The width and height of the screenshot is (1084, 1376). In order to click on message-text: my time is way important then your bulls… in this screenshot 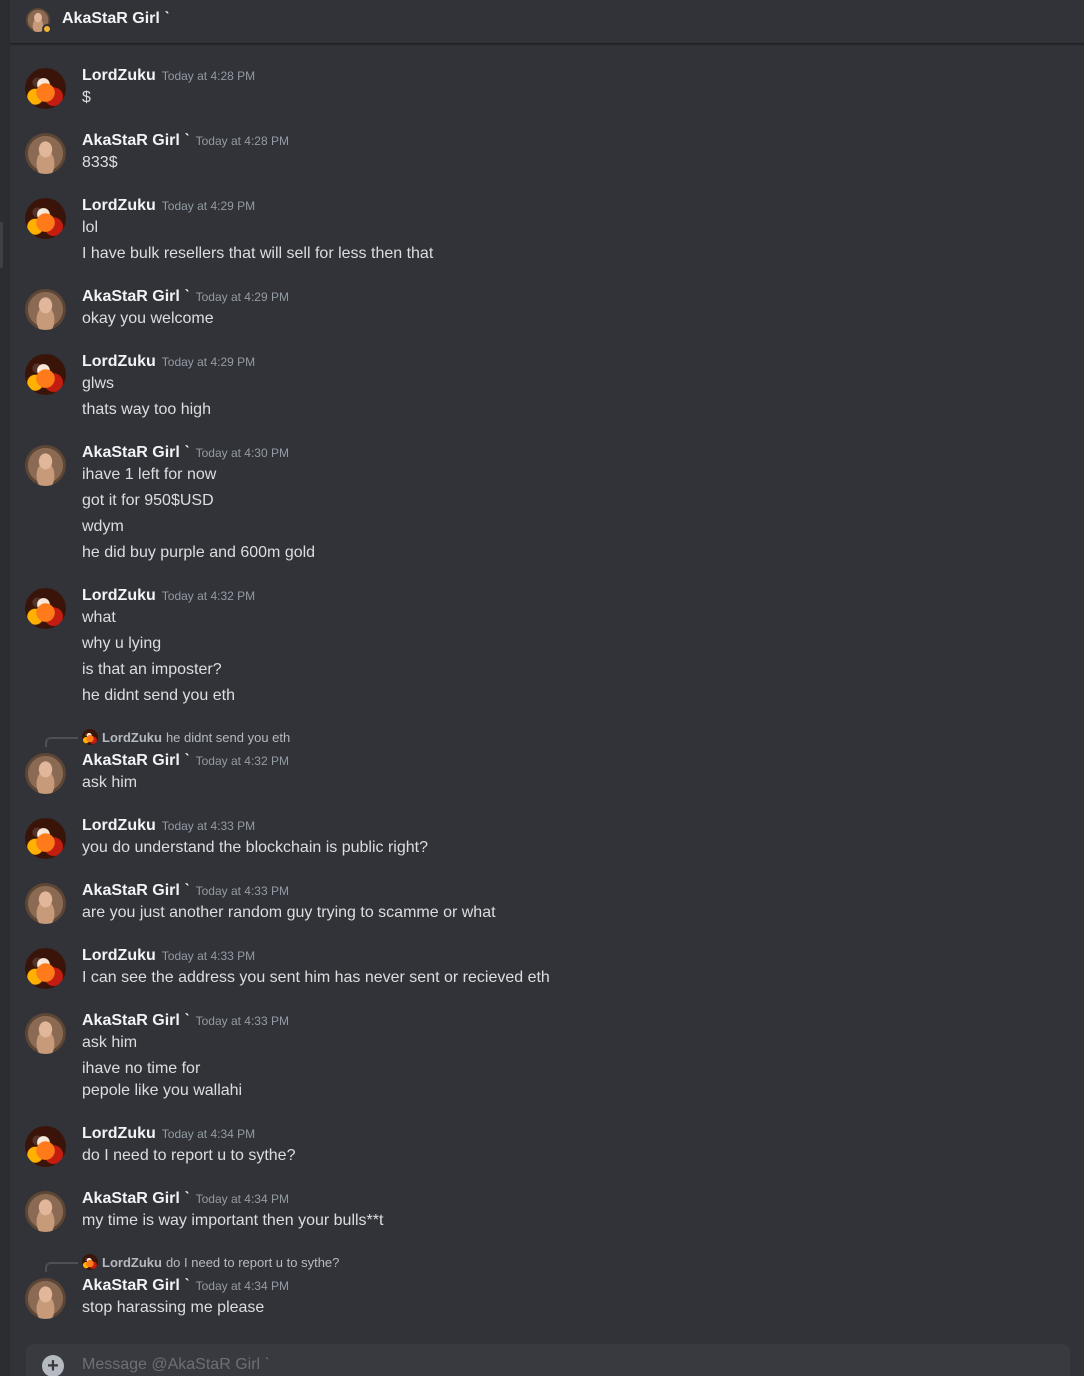, I will do `click(233, 1220)`.